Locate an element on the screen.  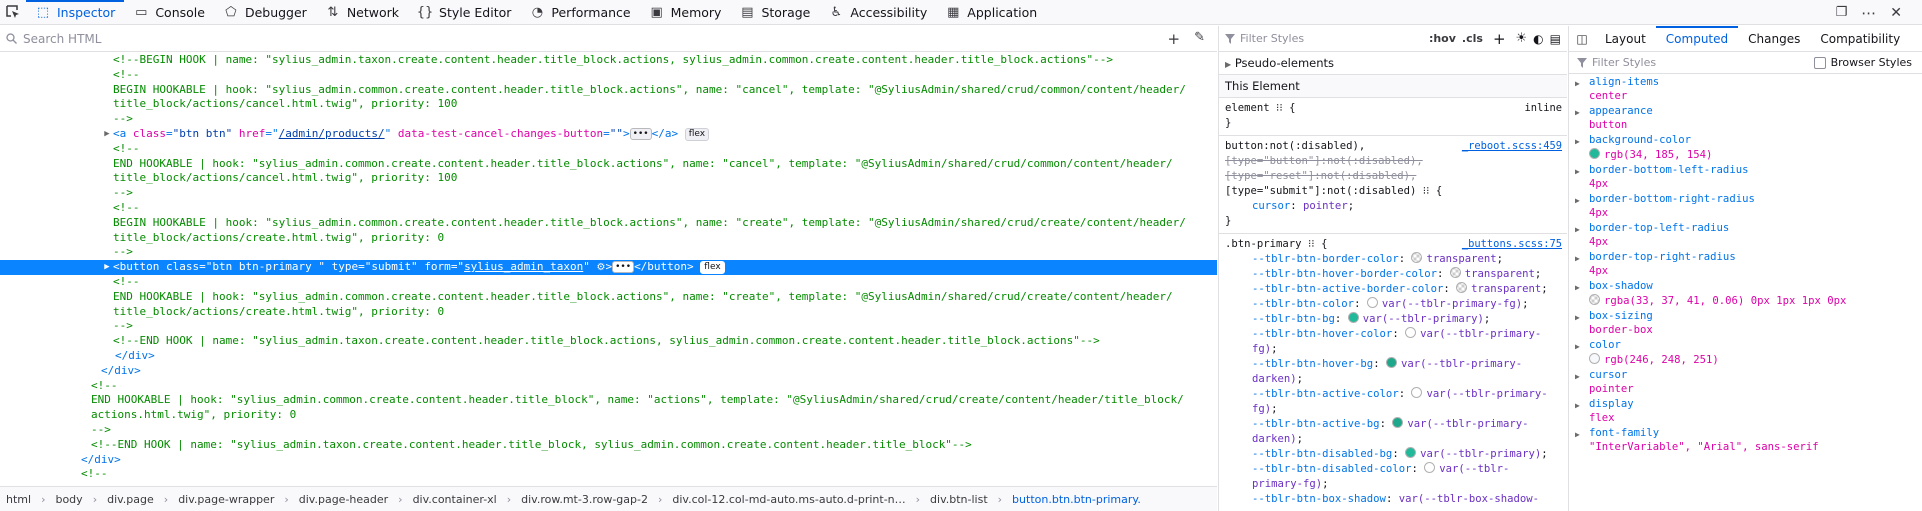
tab-storage: ▤ Storage is located at coordinates (774, 12).